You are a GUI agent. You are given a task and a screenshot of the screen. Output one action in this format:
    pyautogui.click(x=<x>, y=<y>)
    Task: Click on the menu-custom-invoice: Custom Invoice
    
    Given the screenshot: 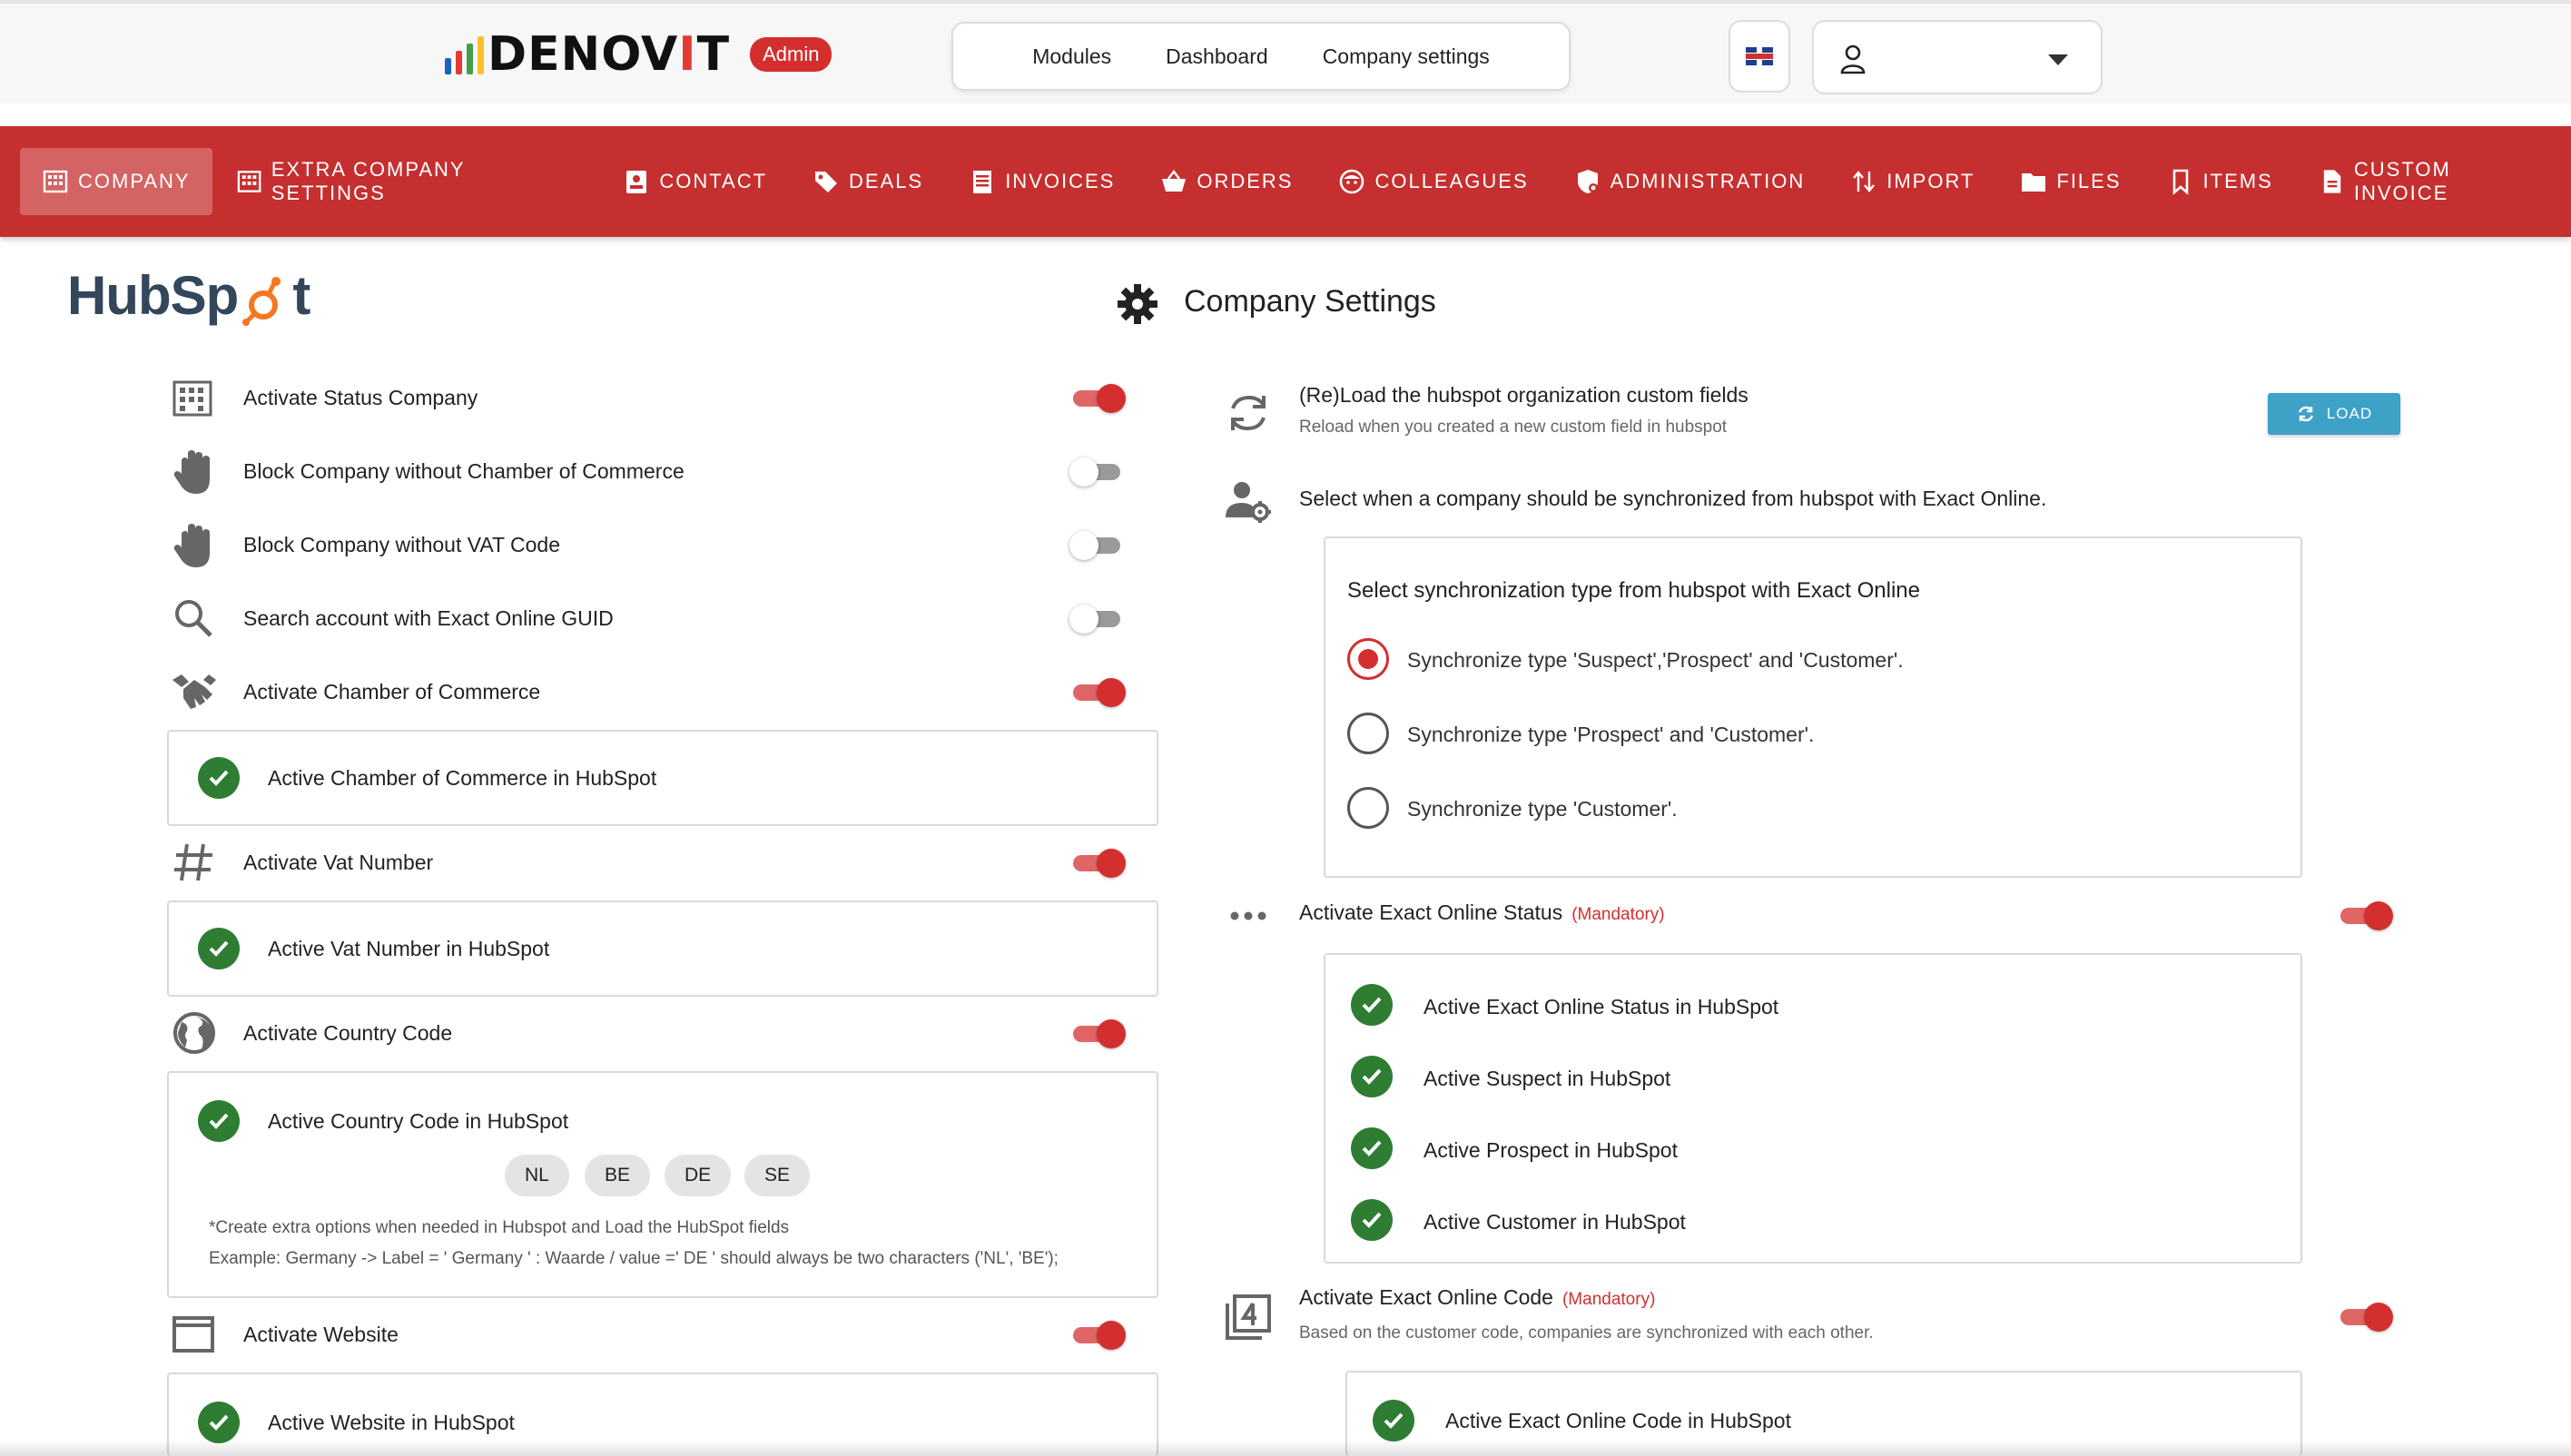 What is the action you would take?
    pyautogui.click(x=2433, y=182)
    